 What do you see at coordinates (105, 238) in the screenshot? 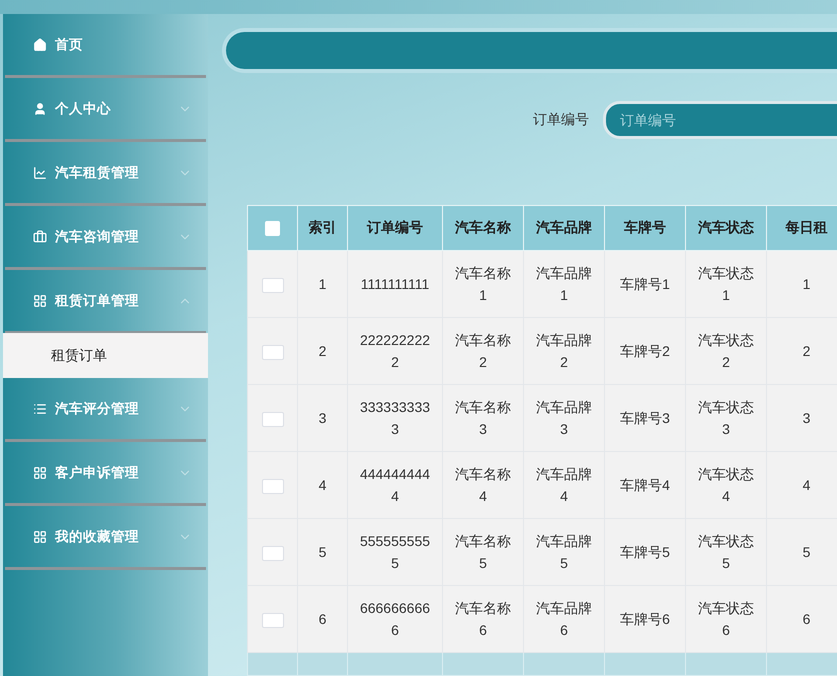
I see `sidebar-item: 汽车咨询管理` at bounding box center [105, 238].